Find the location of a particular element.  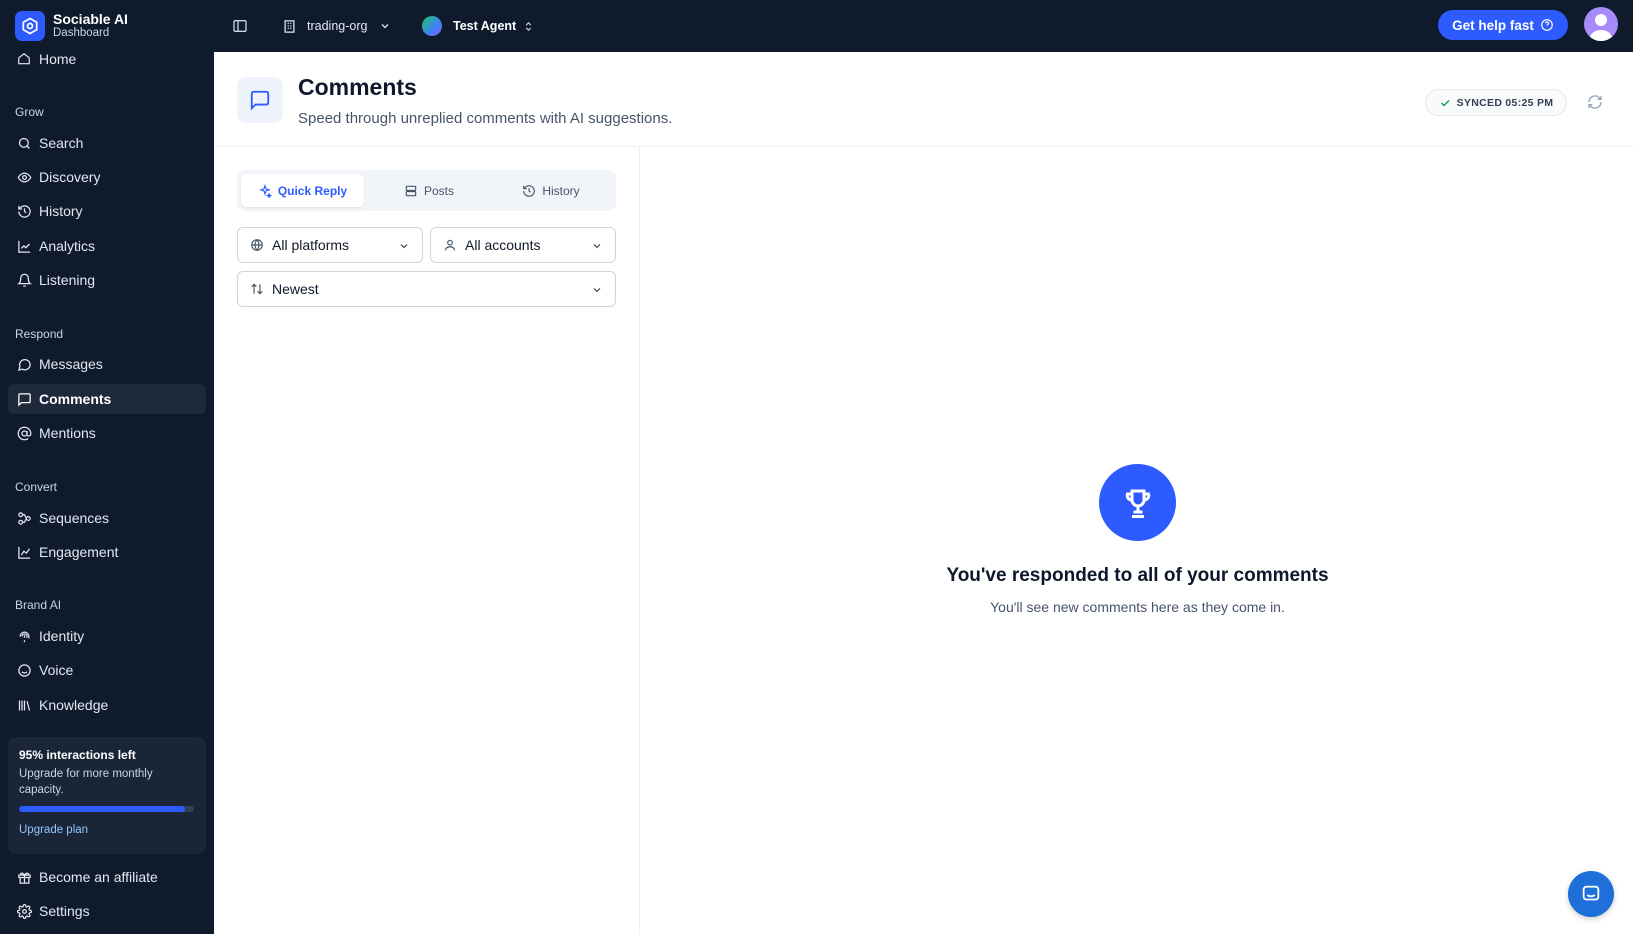

get-help-button: Get help fast is located at coordinates (1503, 25).